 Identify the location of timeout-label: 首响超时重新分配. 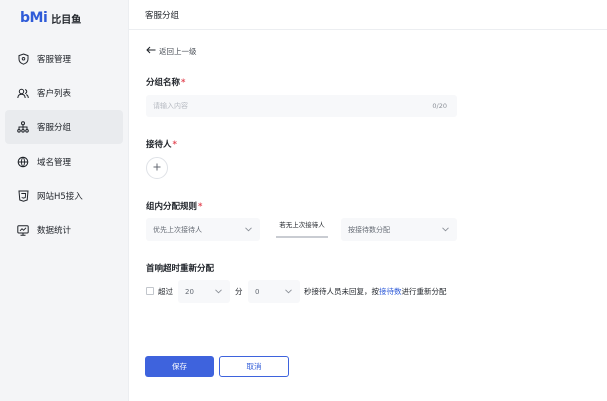
(180, 269).